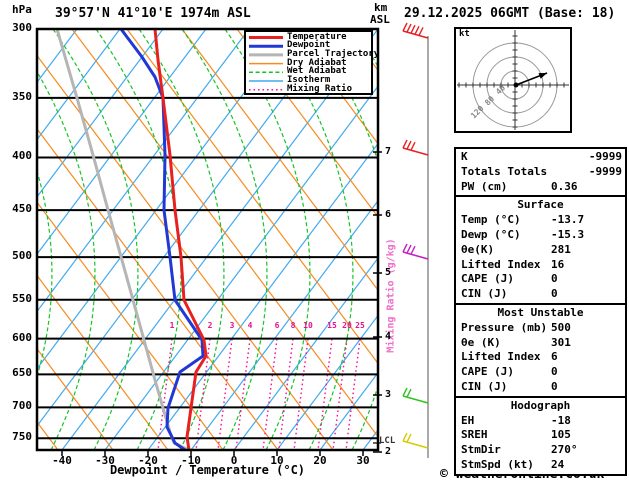 Image resolution: width=629 pixels, height=486 pixels. I want to click on mixing-ratio-value-label: 2, so click(210, 325).